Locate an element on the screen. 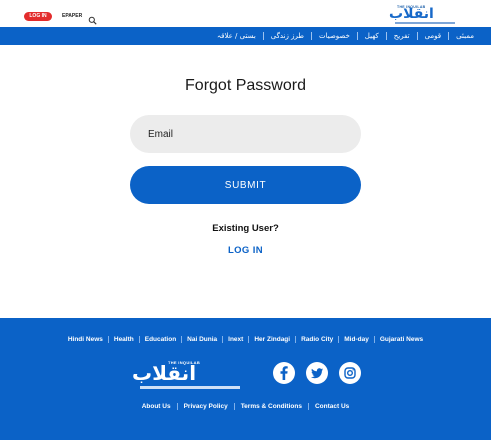 This screenshot has width=491, height=440. footer-logo-urdu-text: انقلاب is located at coordinates (164, 373).